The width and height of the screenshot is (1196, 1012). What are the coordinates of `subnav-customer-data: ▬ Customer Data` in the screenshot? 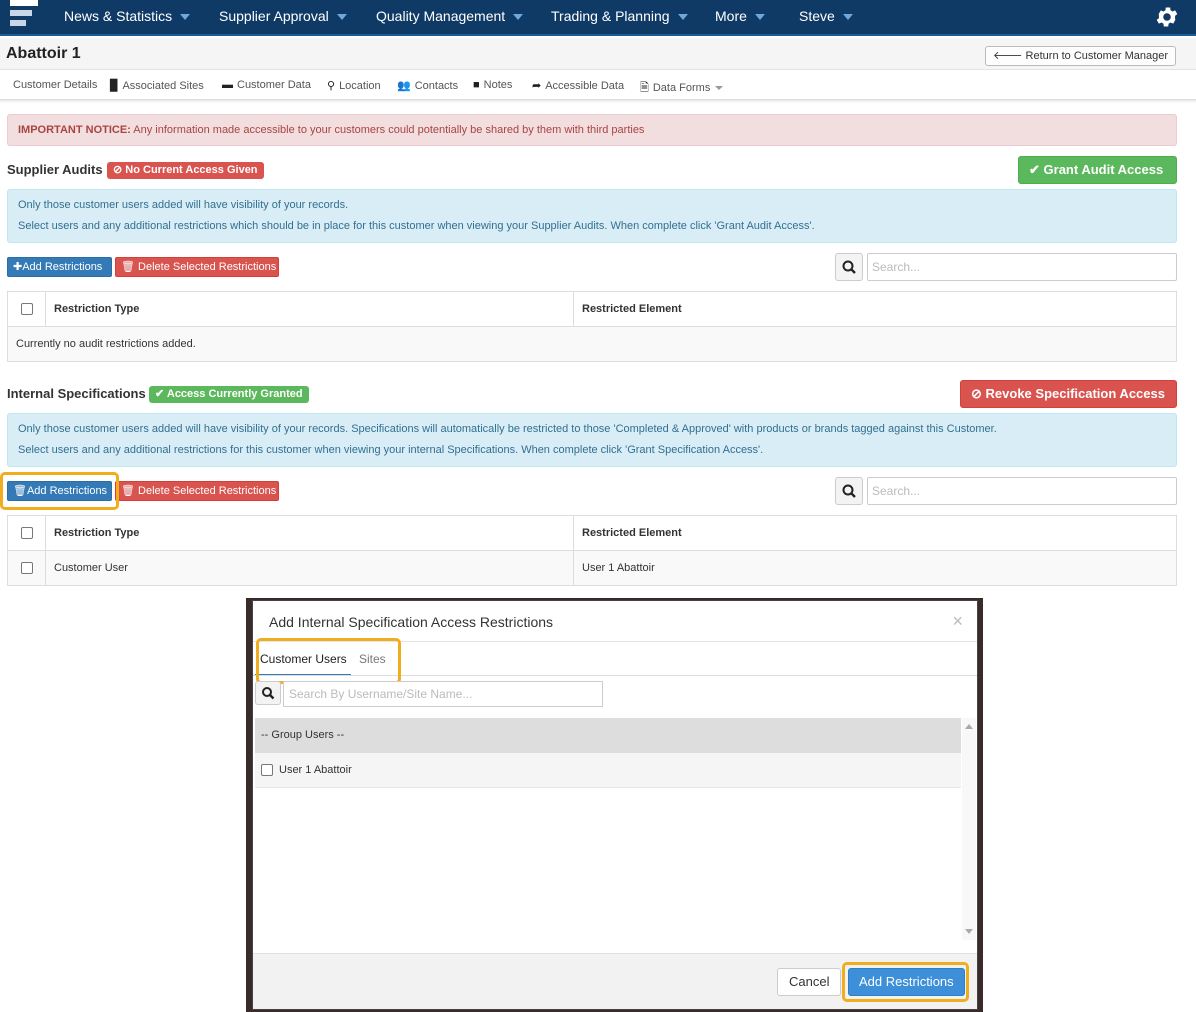 It's located at (266, 85).